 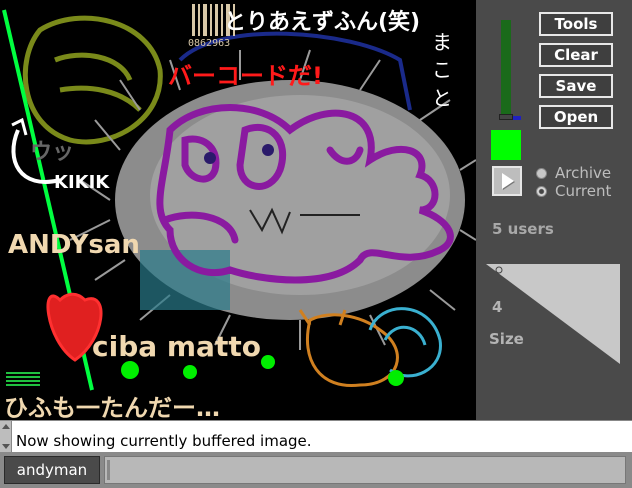 I want to click on radio-current: Current, so click(x=573, y=191).